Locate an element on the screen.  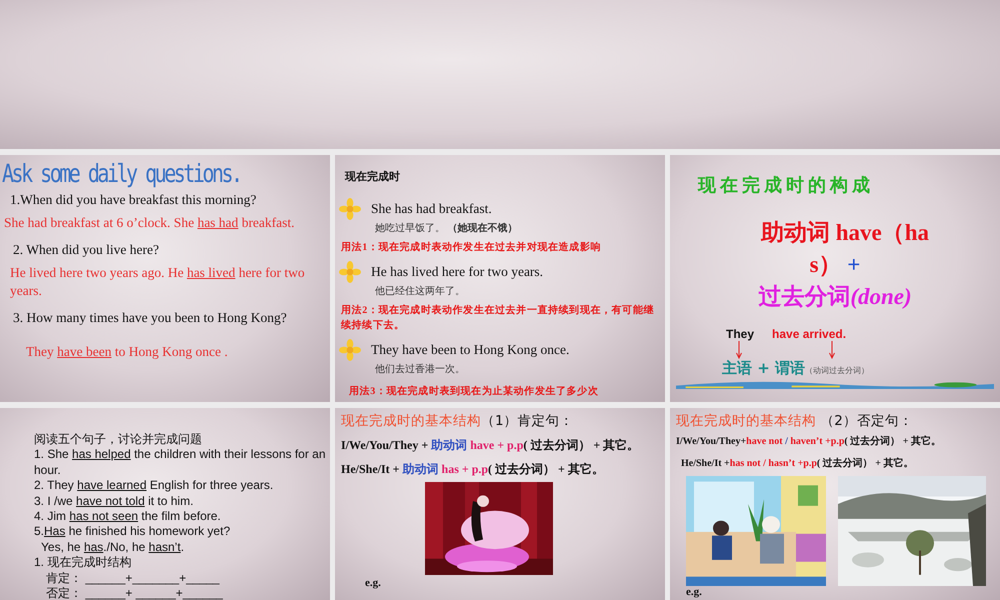
answer-text: She had breakfast at 6 o’clock. She has had breakfast. is located at coordinates (149, 223).